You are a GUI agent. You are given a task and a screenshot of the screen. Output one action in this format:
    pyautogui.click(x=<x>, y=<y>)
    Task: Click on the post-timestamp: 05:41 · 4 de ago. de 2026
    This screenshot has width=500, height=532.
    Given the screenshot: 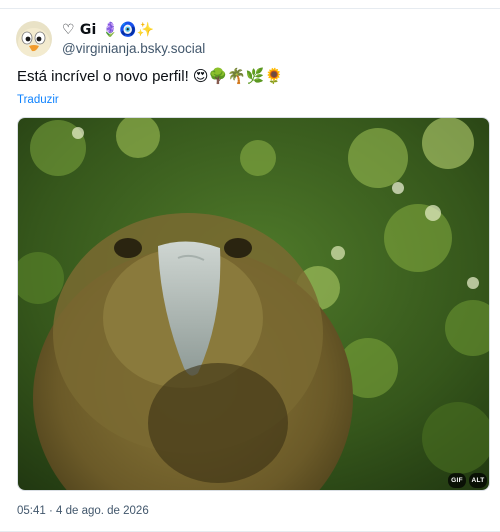 What is the action you would take?
    pyautogui.click(x=83, y=513)
    